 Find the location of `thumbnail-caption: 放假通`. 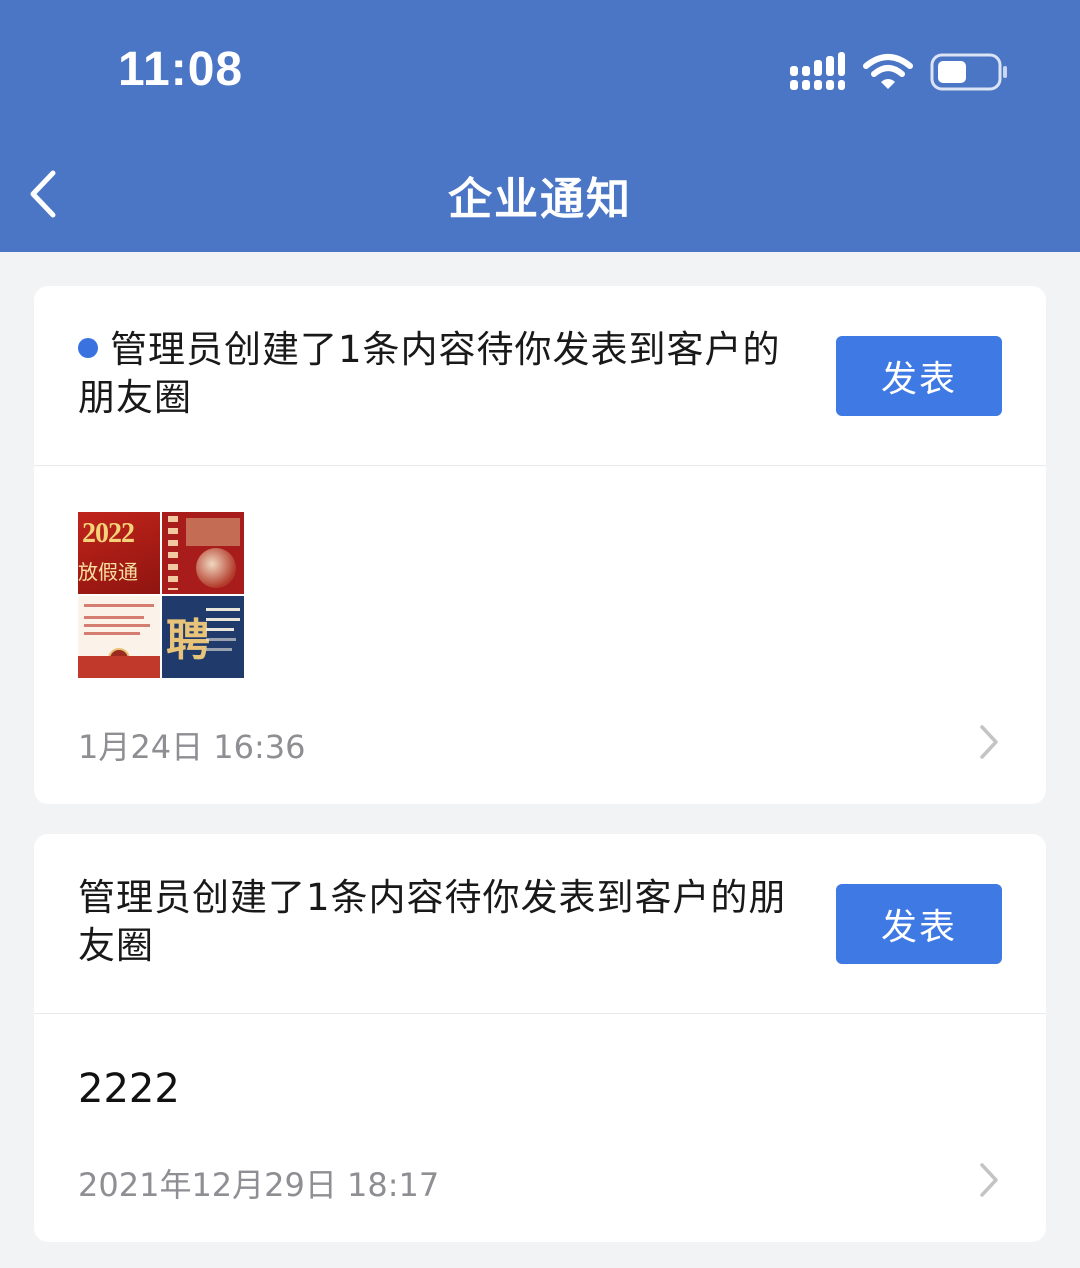

thumbnail-caption: 放假通 is located at coordinates (108, 572).